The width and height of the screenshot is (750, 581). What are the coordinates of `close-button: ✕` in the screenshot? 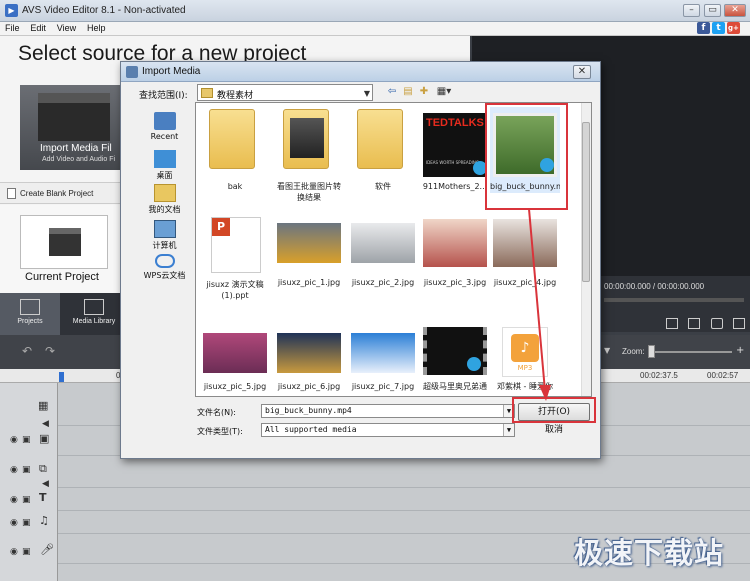 It's located at (735, 10).